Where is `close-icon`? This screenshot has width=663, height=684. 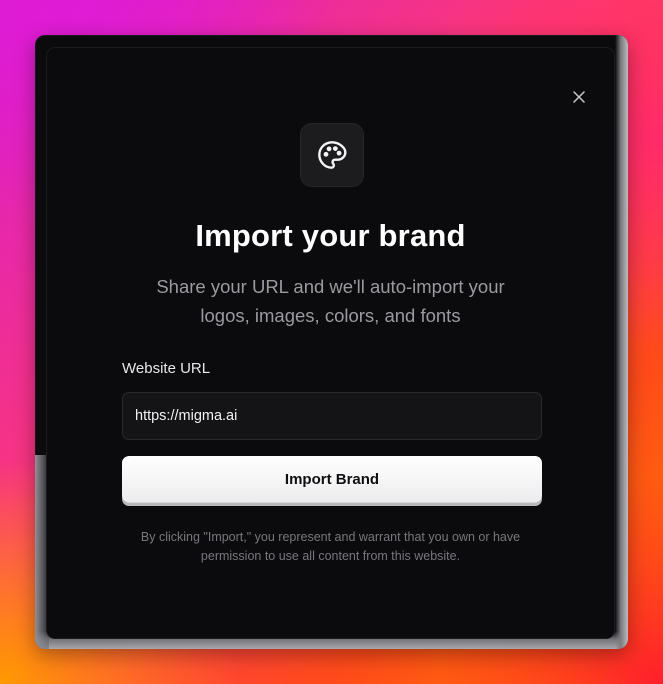
close-icon is located at coordinates (579, 97).